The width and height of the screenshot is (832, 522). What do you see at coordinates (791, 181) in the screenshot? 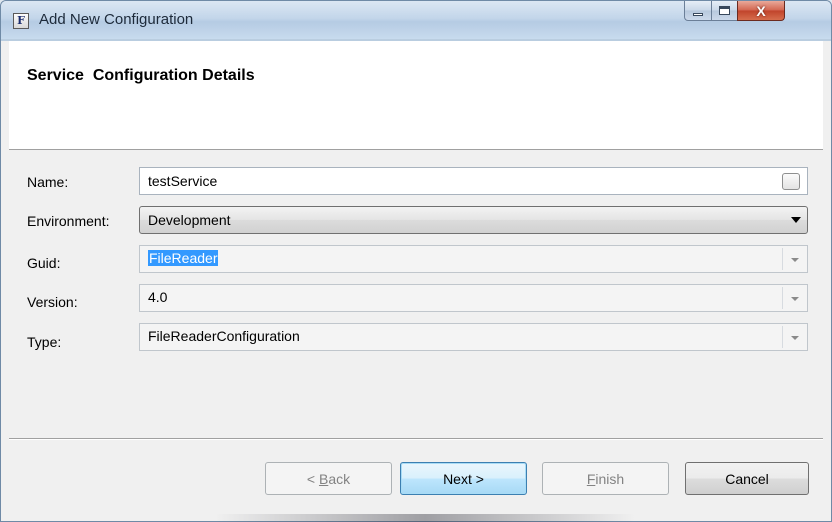
I see `browse-icon` at bounding box center [791, 181].